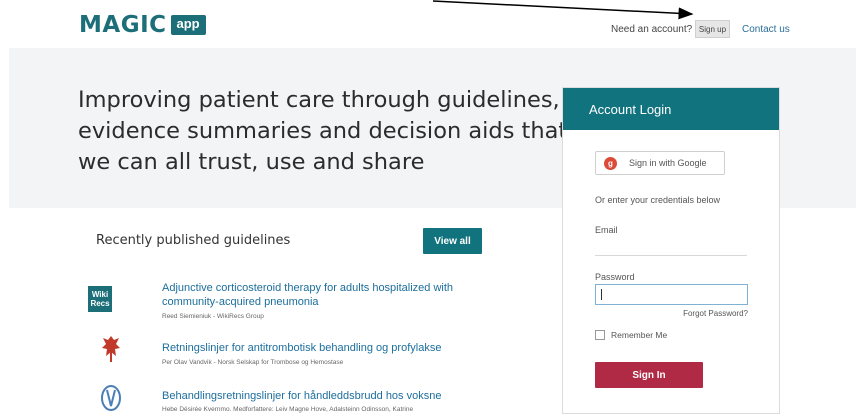  I want to click on wikirecs-logo-line: Wiki, so click(100, 294).